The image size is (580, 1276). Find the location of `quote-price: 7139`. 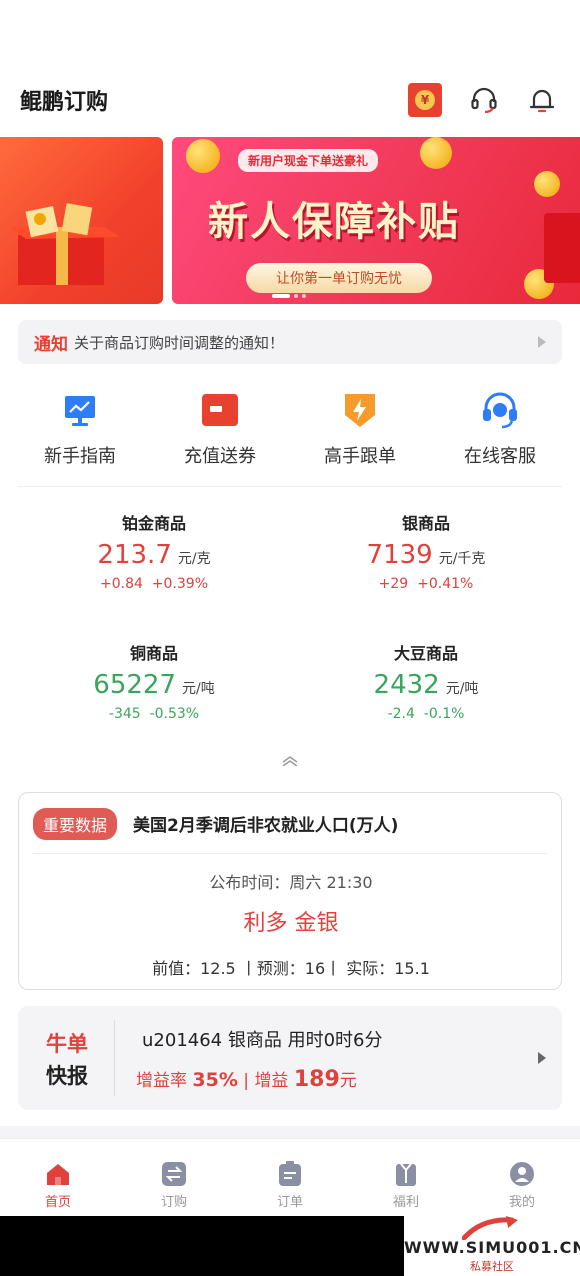

quote-price: 7139 is located at coordinates (399, 555).